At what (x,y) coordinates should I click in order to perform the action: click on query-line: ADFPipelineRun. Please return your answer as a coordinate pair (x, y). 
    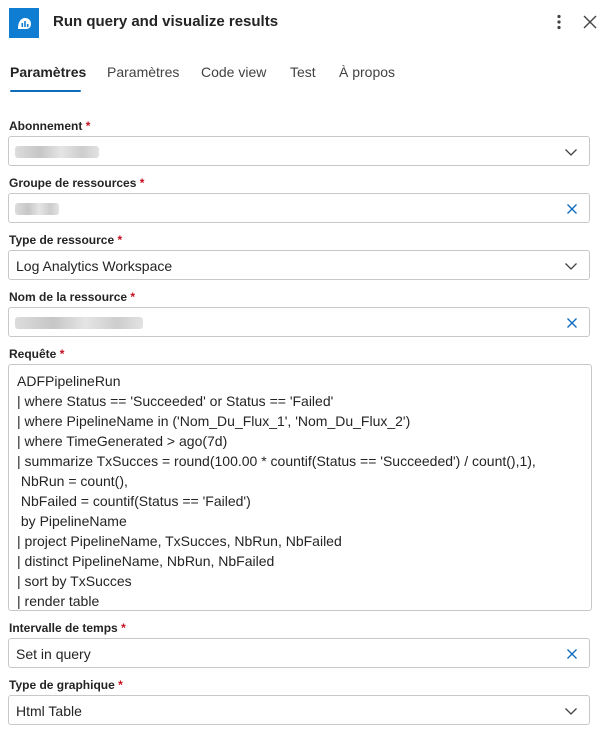
    Looking at the image, I should click on (69, 381).